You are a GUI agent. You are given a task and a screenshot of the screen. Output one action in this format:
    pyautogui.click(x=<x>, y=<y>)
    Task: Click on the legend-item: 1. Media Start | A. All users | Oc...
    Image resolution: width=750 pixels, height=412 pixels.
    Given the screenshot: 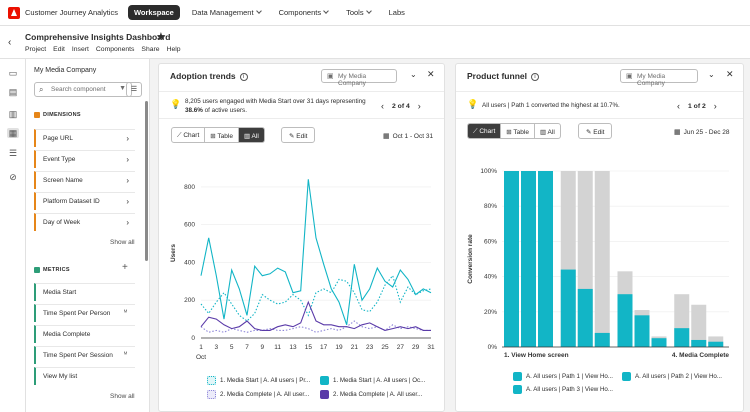 What is the action you would take?
    pyautogui.click(x=372, y=380)
    